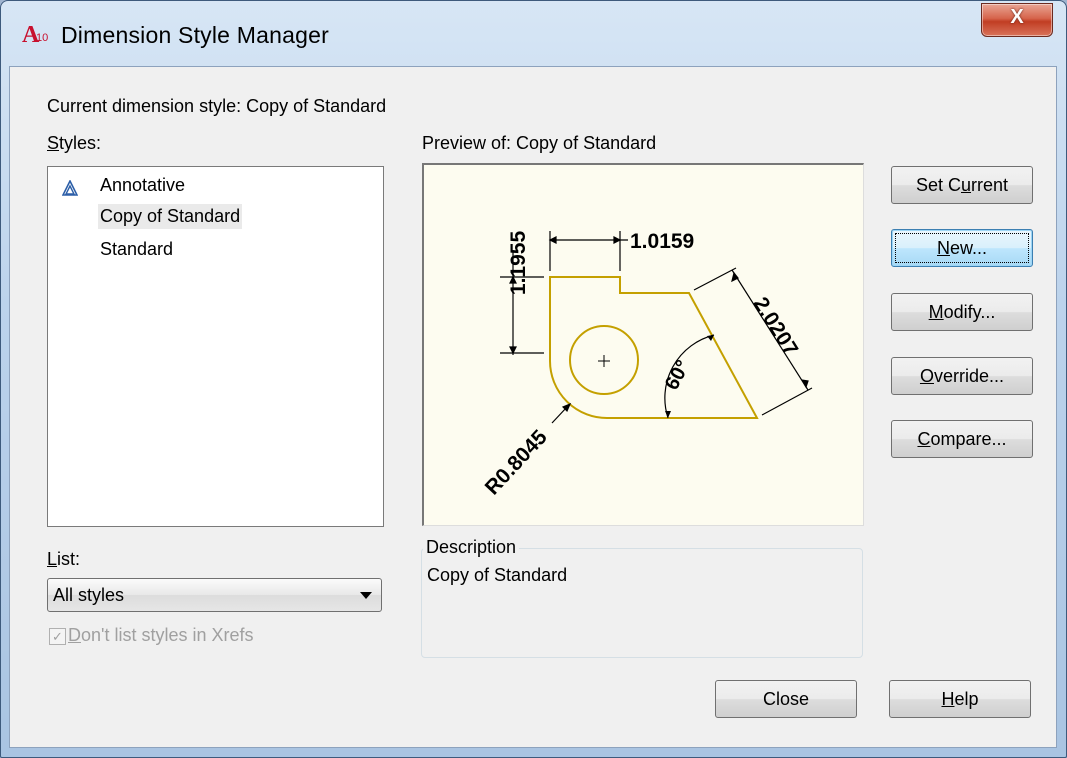  I want to click on close-button: Close, so click(786, 699).